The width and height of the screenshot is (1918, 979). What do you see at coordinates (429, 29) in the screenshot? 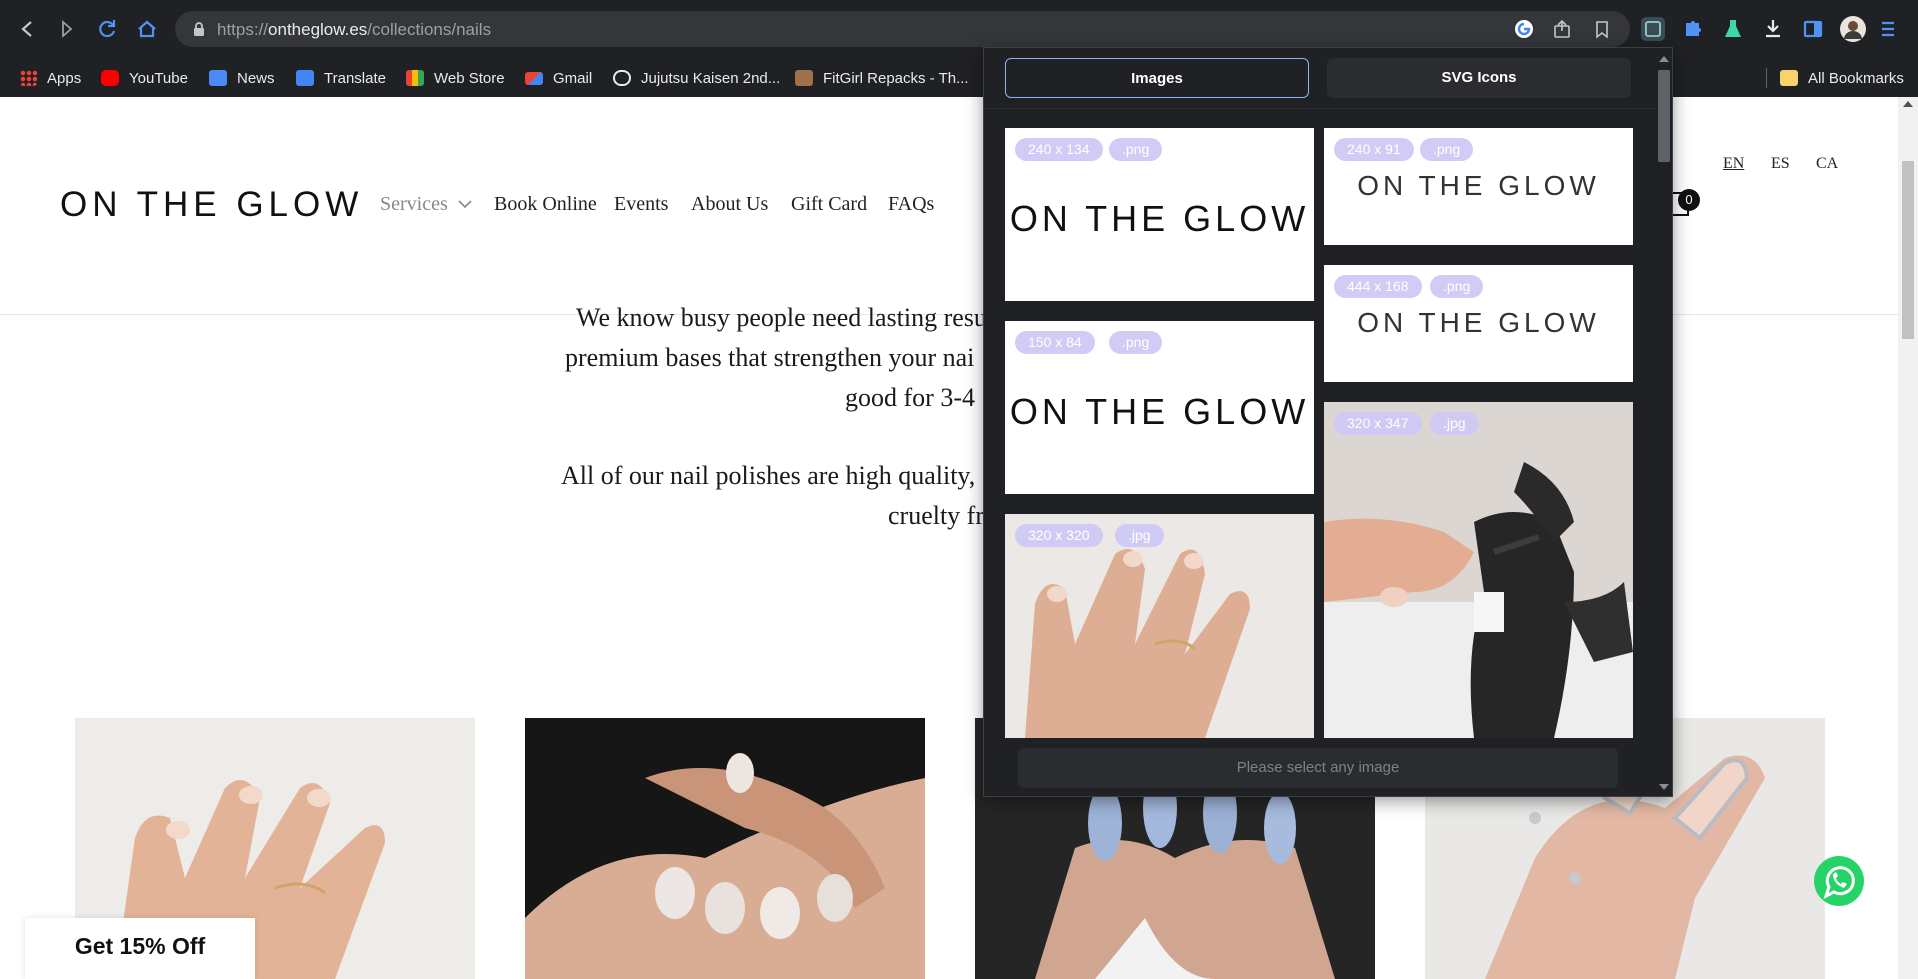
I see `url-path: /collections/nails` at bounding box center [429, 29].